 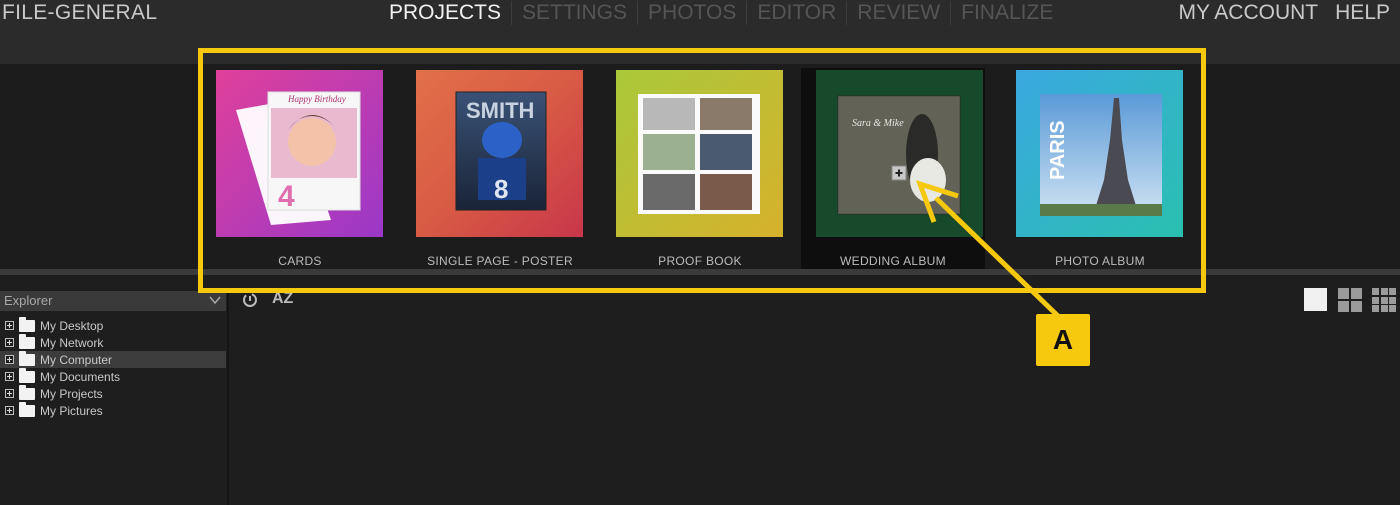 I want to click on pointer-arrow-icon, so click(x=987, y=249).